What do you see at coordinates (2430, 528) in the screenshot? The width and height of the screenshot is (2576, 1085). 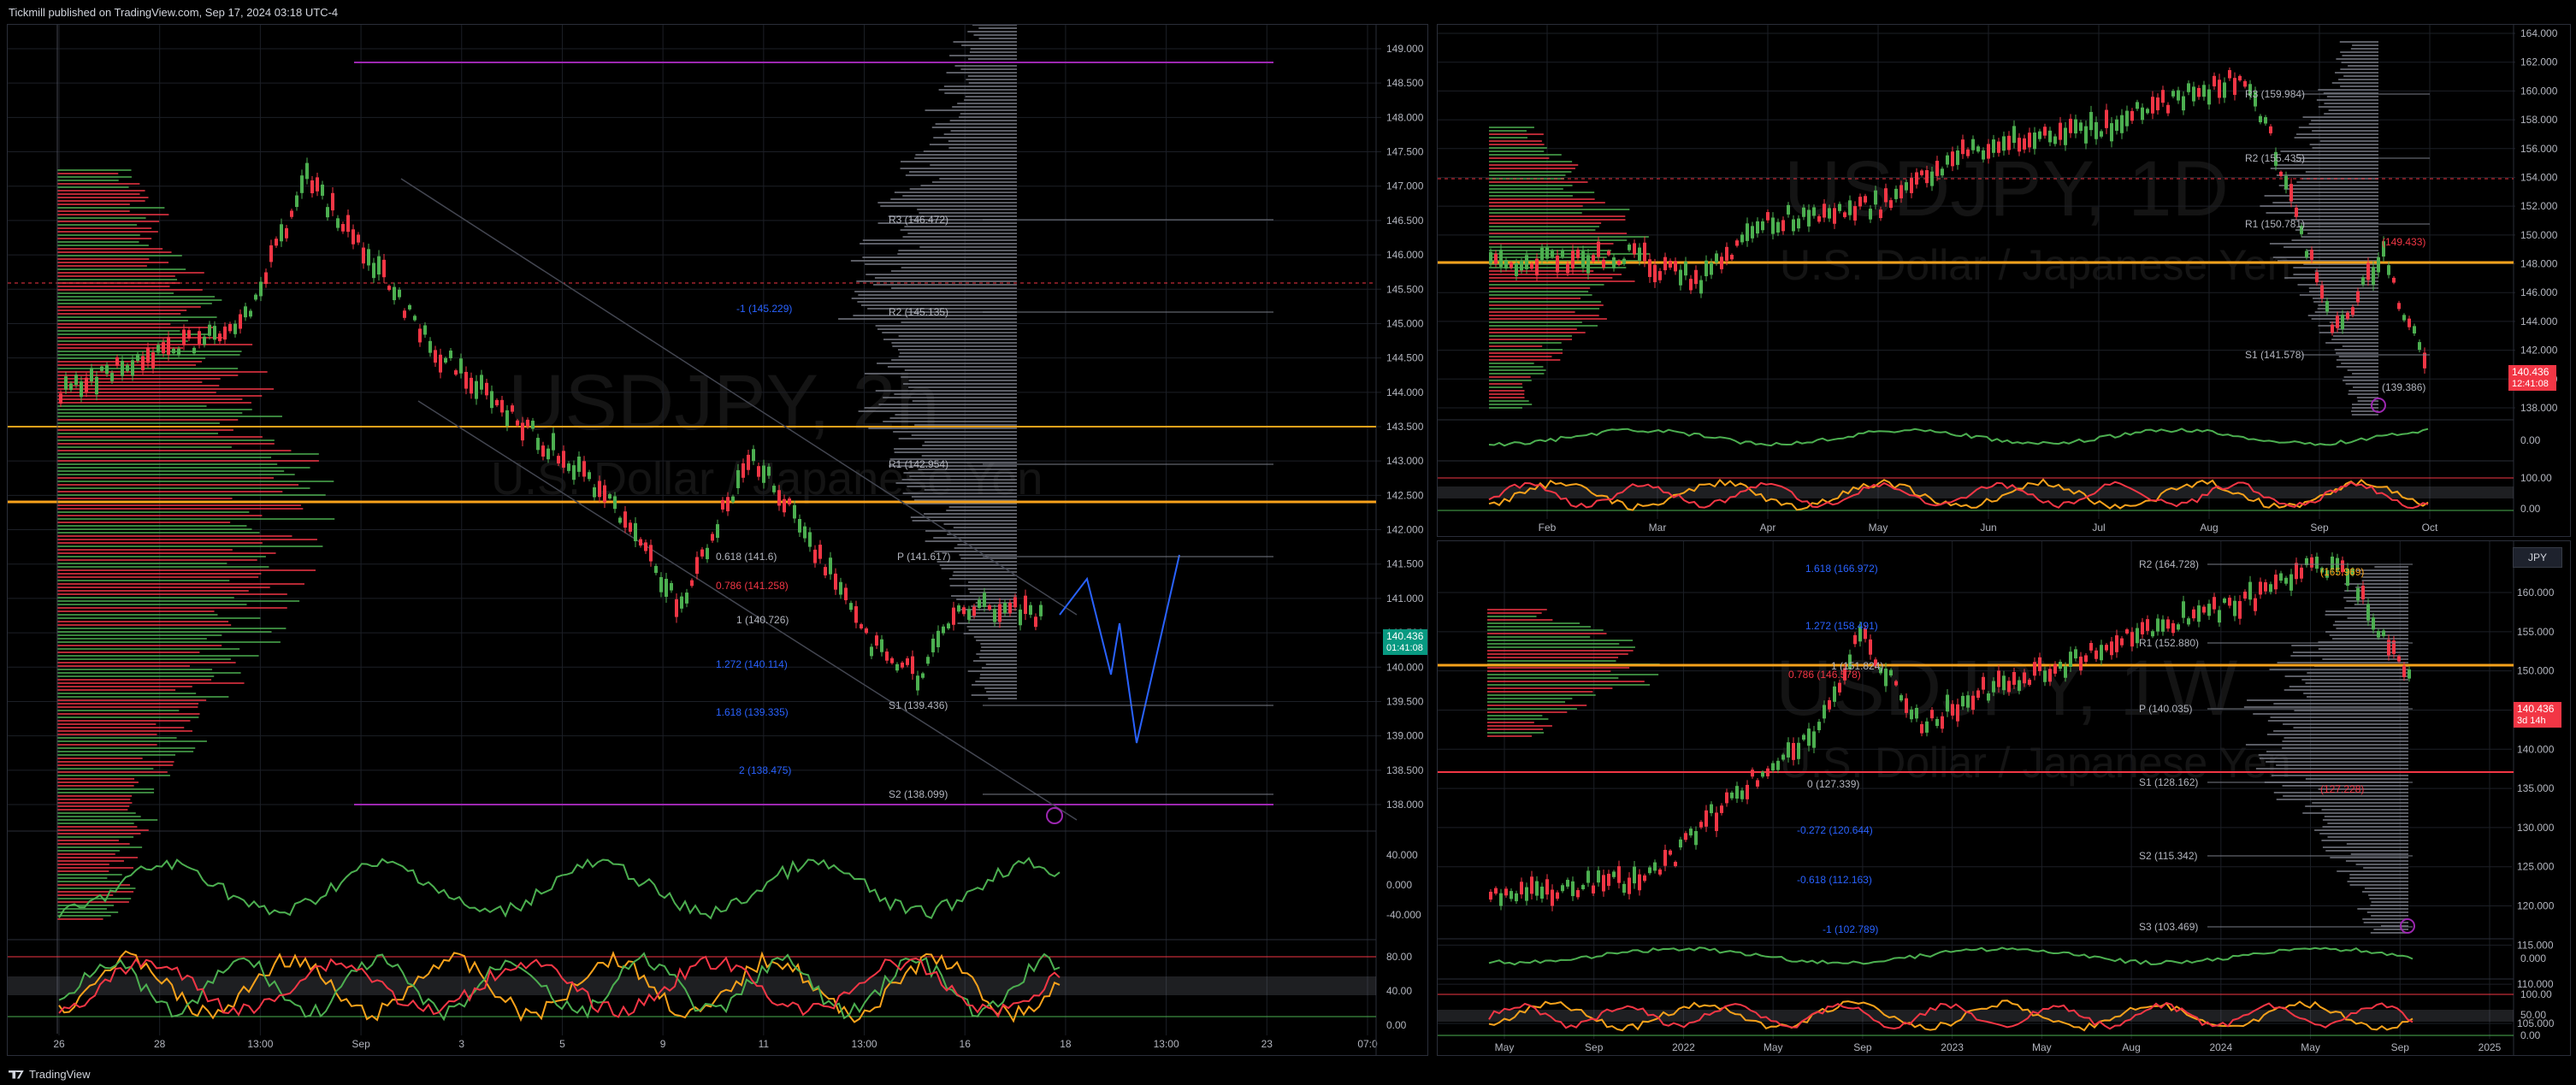 I see `daily-time-tick: Oct` at bounding box center [2430, 528].